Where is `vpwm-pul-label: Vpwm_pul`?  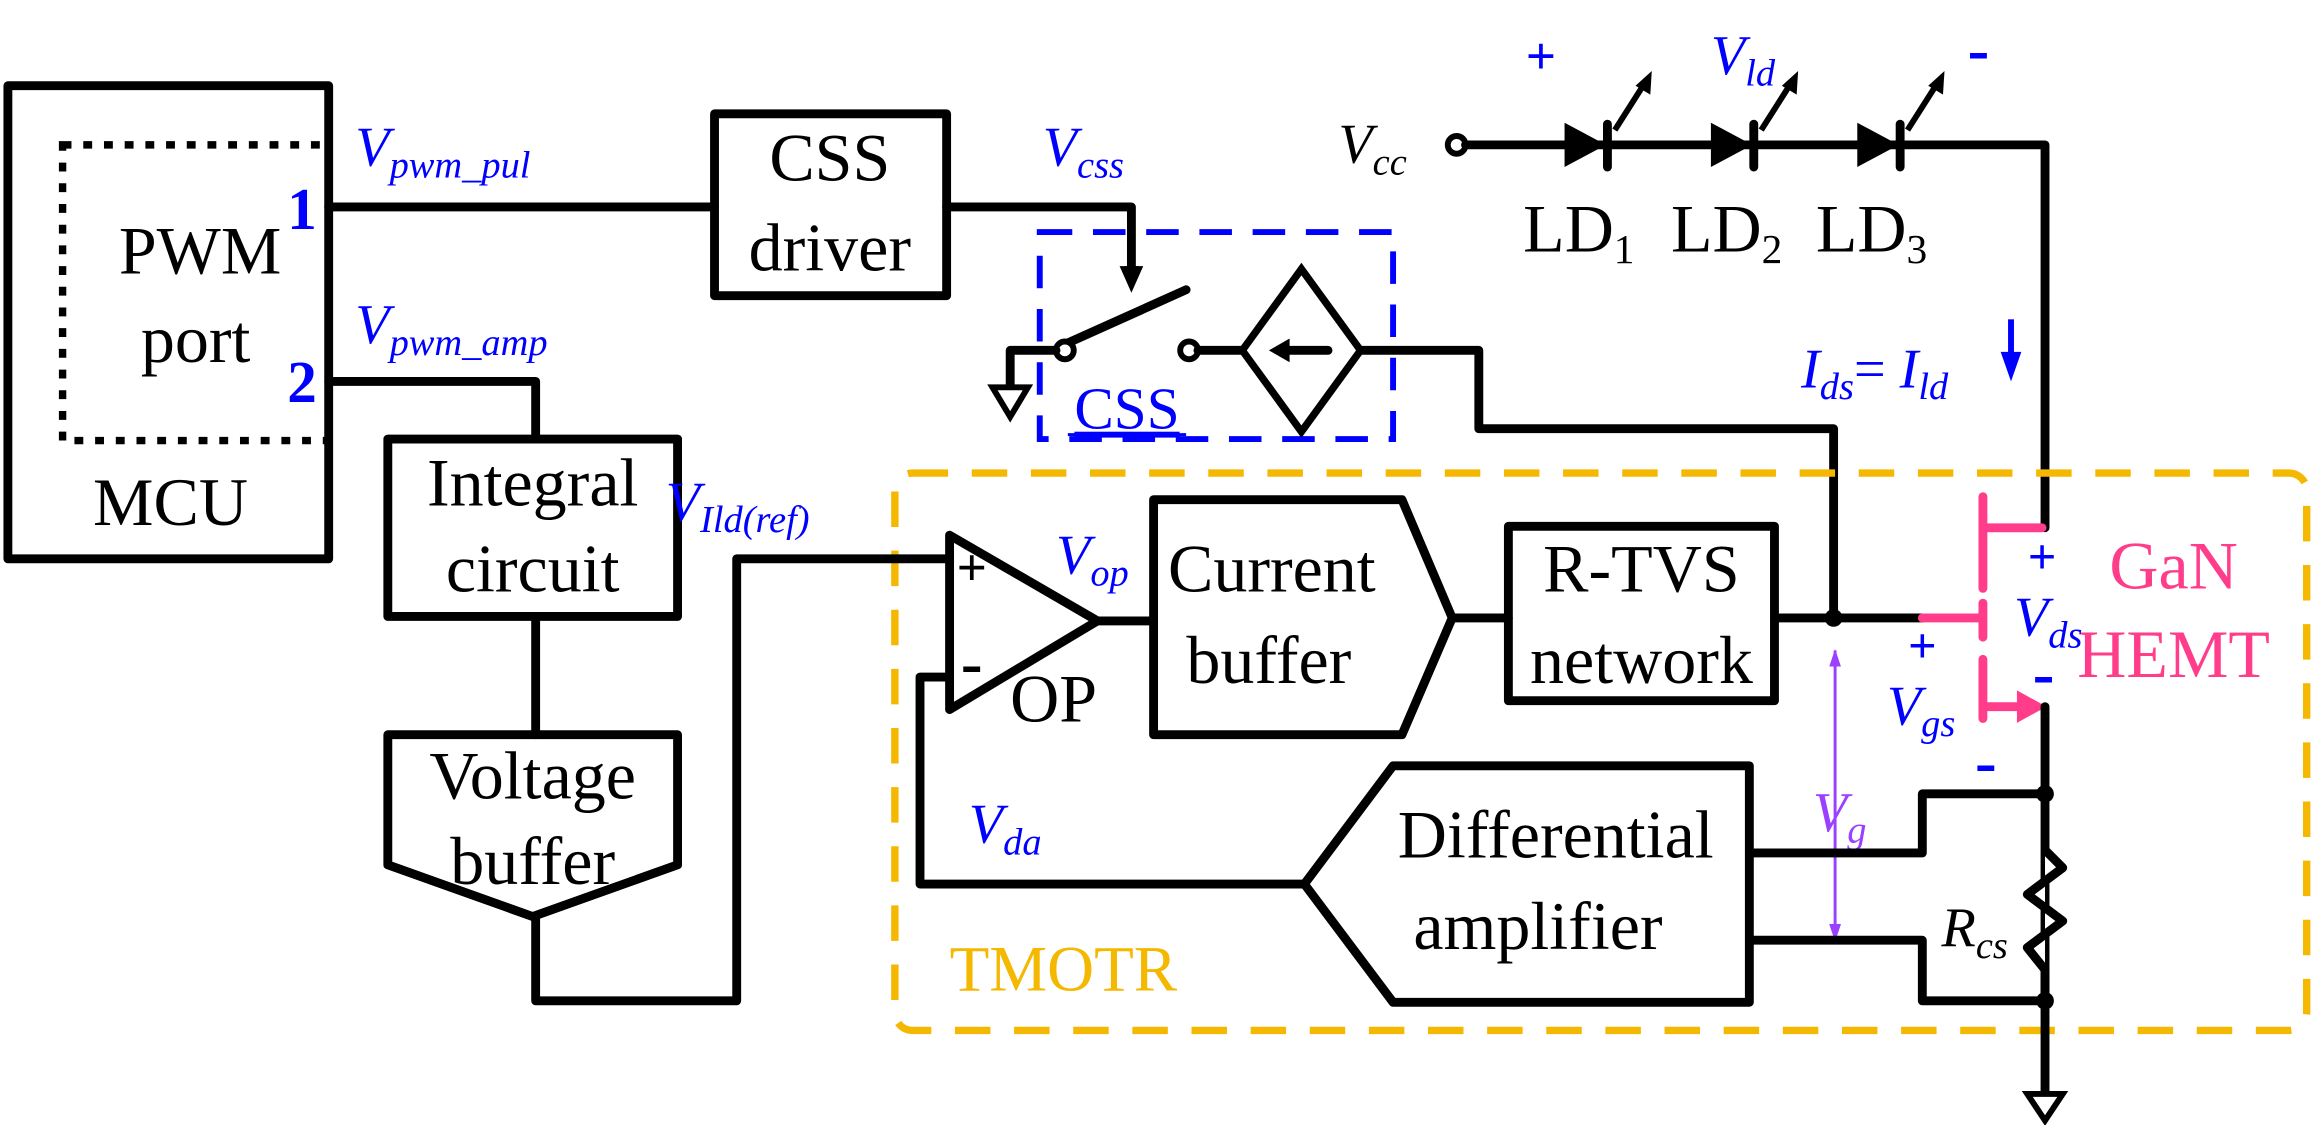 vpwm-pul-label: Vpwm_pul is located at coordinates (442, 152).